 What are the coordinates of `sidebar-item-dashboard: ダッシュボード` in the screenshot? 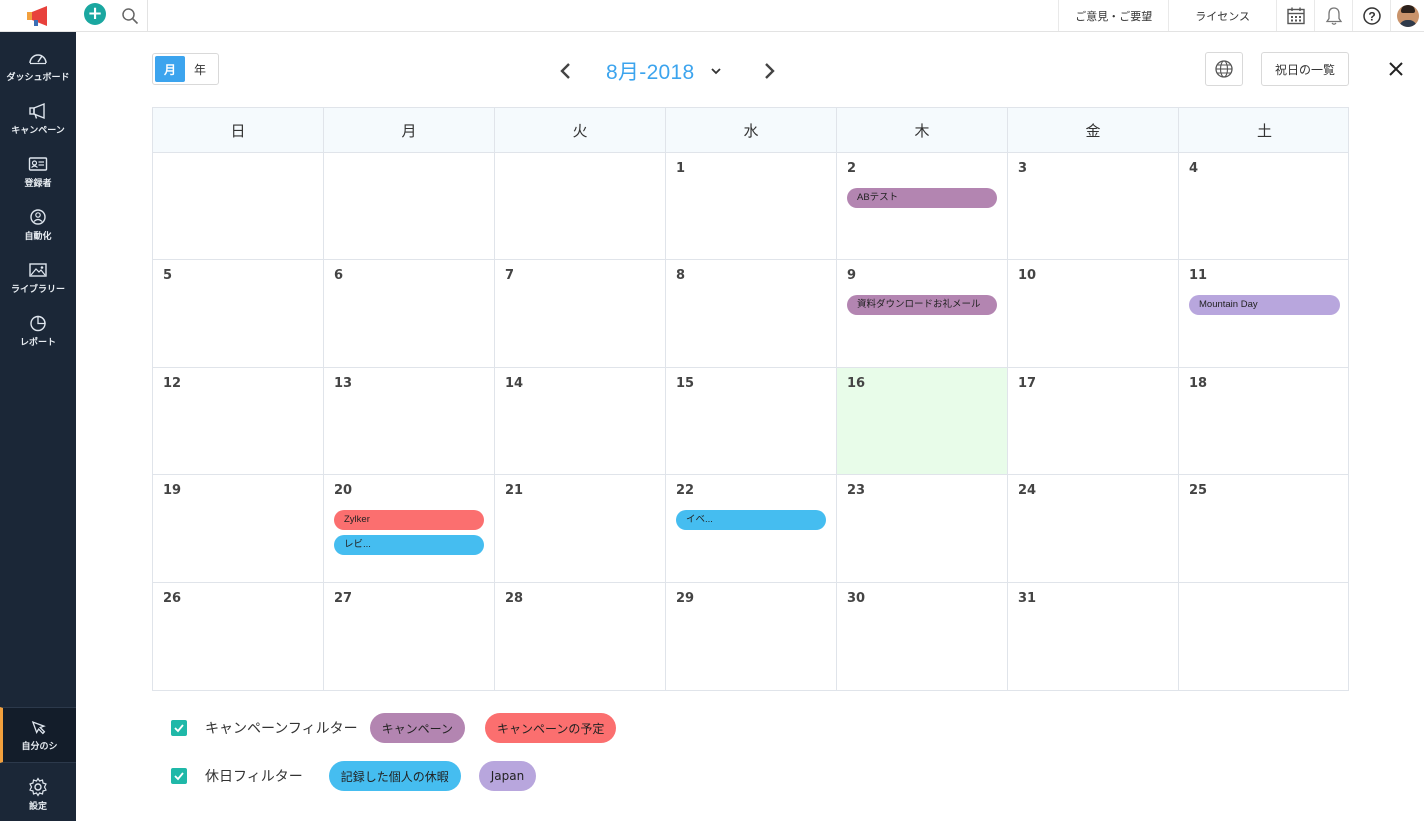 It's located at (38, 66).